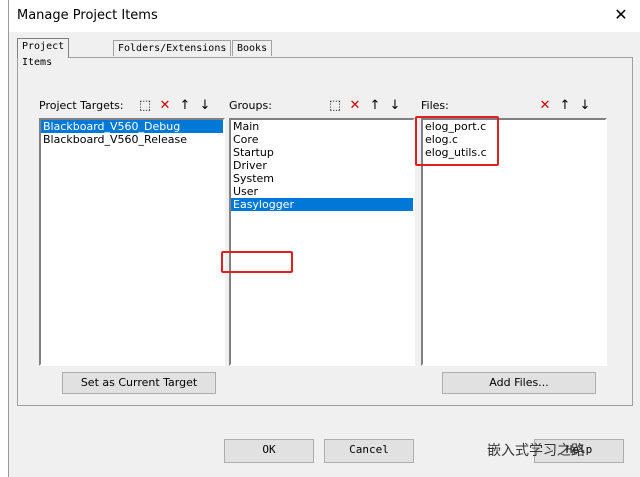 The width and height of the screenshot is (640, 477). I want to click on ok-button: OK, so click(269, 451).